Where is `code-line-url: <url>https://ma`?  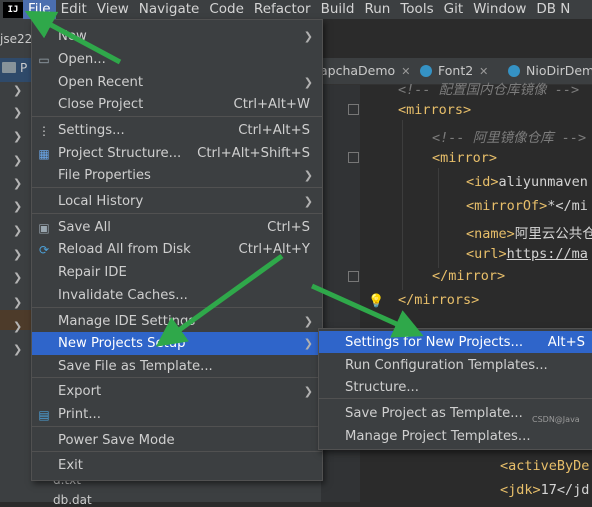
code-line-url: <url>https://ma is located at coordinates (527, 254).